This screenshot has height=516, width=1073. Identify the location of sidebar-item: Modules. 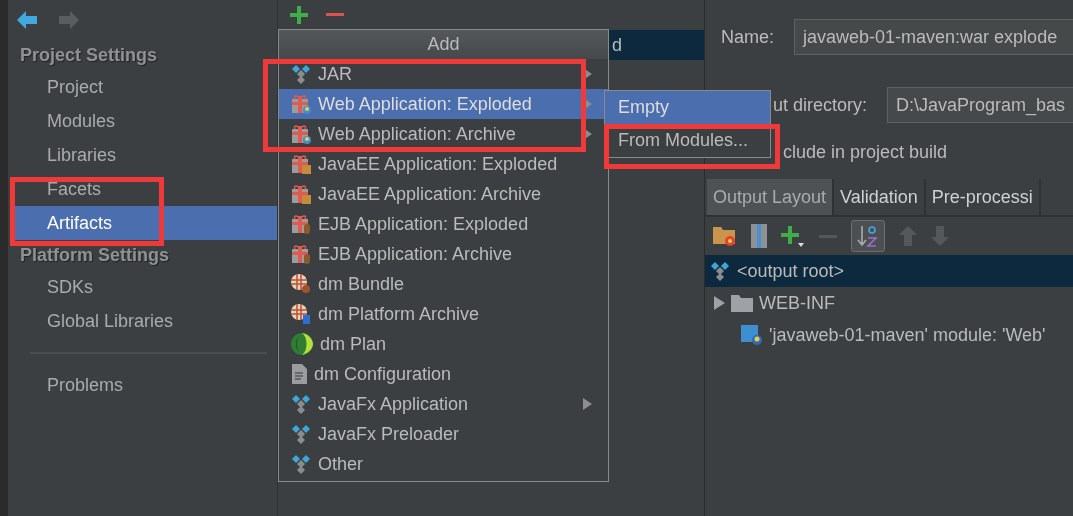
(143, 121).